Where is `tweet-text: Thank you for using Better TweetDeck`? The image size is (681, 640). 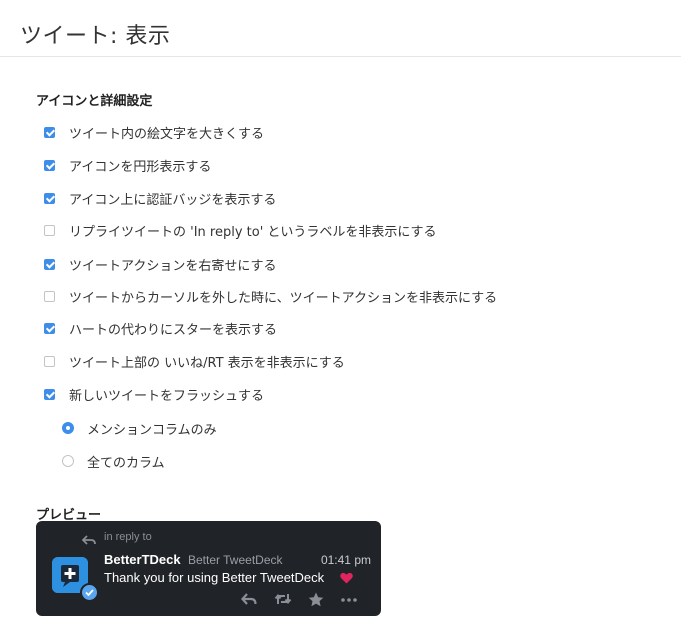 tweet-text: Thank you for using Better TweetDeck is located at coordinates (214, 577).